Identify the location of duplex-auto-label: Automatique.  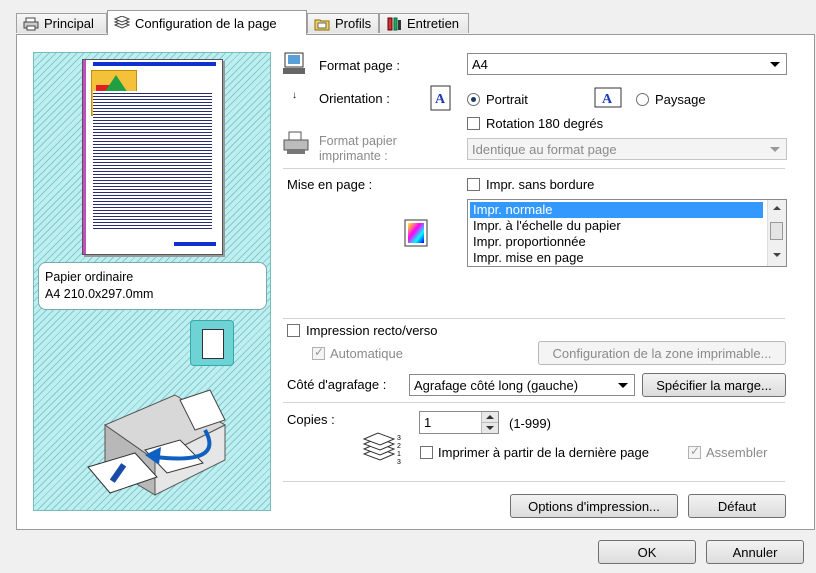
(366, 353).